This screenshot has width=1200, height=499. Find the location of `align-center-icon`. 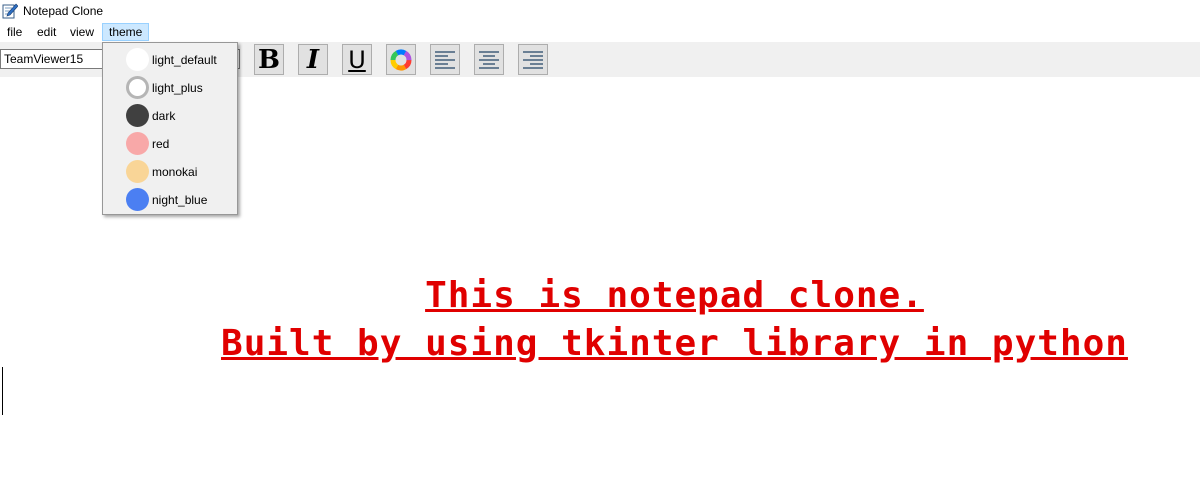

align-center-icon is located at coordinates (489, 59).